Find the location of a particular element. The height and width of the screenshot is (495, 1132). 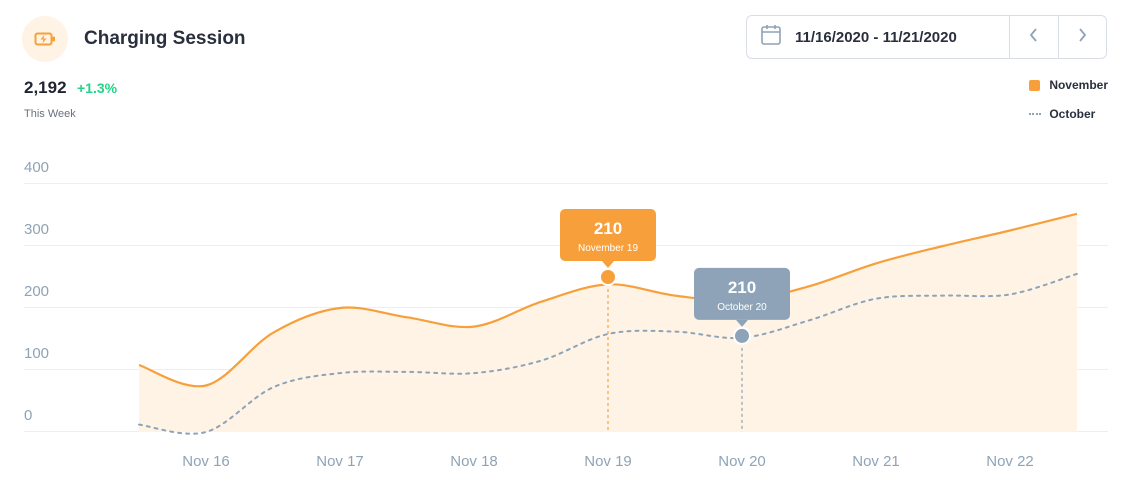

x-tick-label: Nov 17 is located at coordinates (340, 461).